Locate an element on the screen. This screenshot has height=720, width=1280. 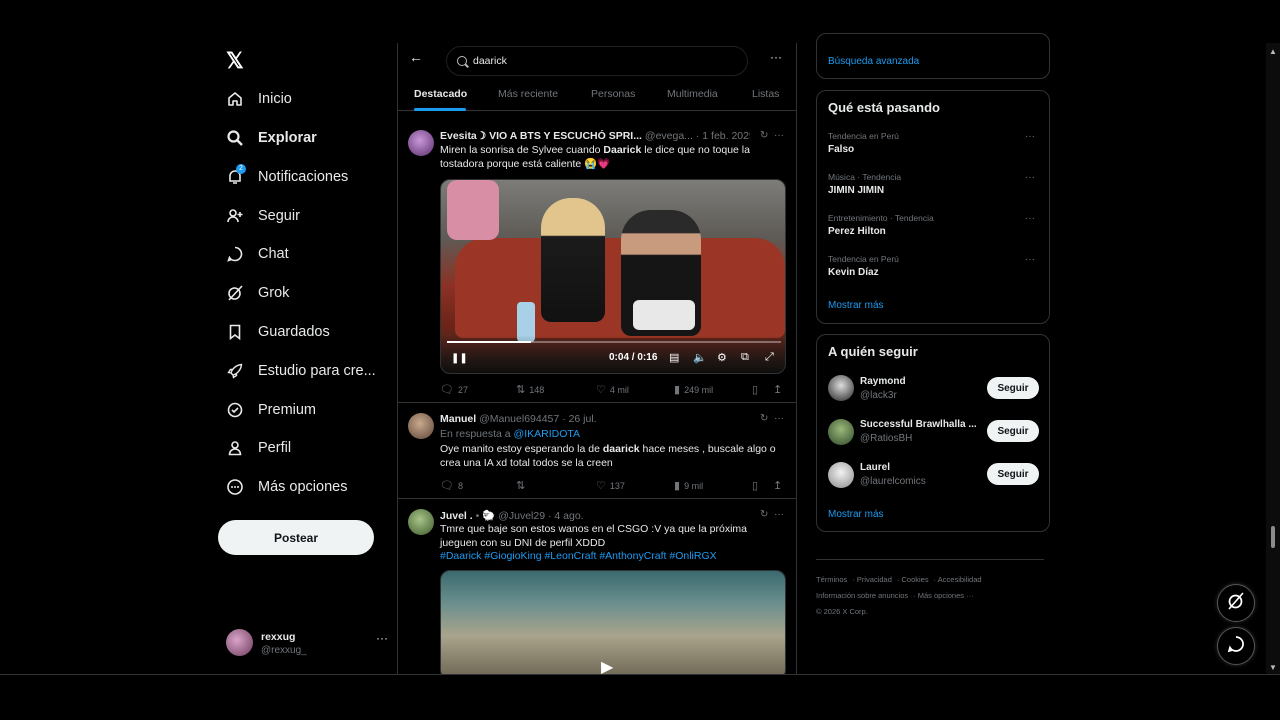
tab-destacado: Destacado is located at coordinates (440, 94).